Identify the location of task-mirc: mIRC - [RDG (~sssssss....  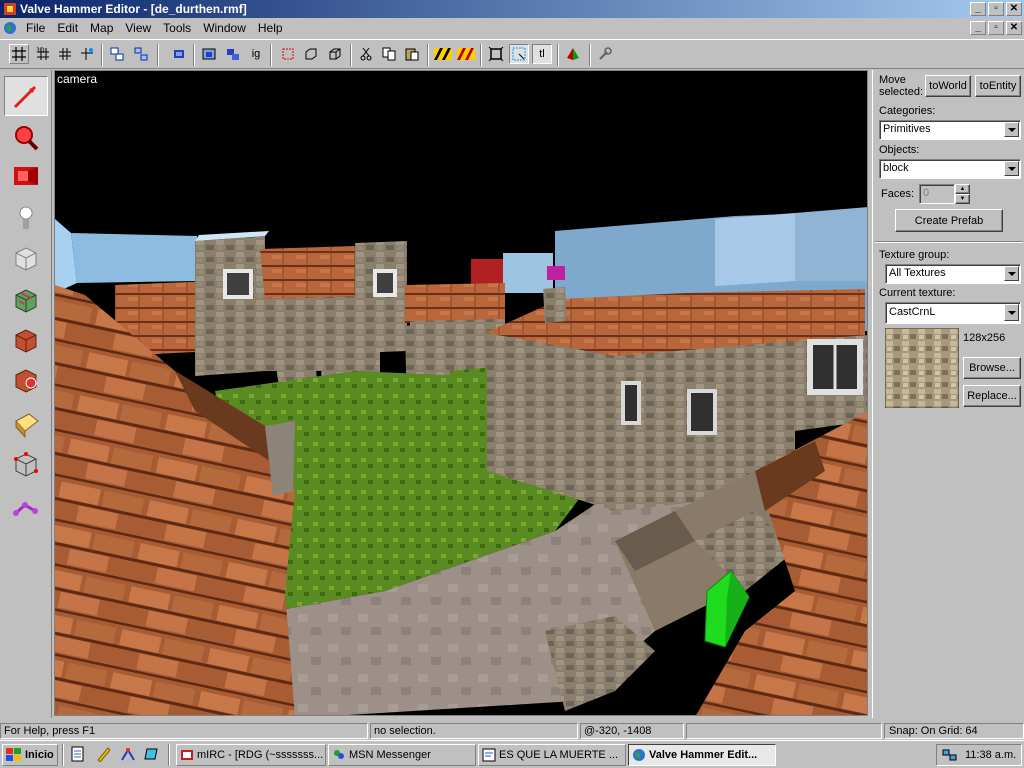
(251, 755).